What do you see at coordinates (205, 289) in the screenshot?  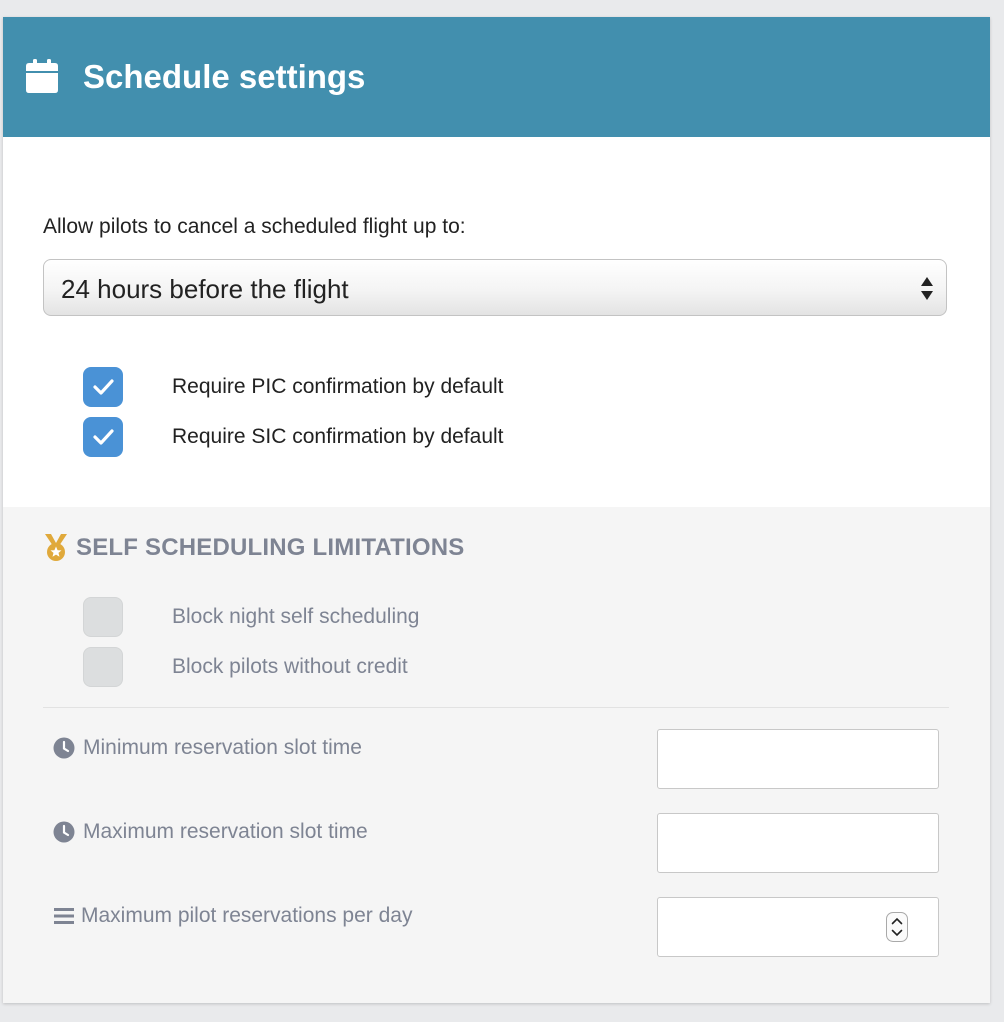 I see `cancel-policy-selected-value: 24 hours before the flight` at bounding box center [205, 289].